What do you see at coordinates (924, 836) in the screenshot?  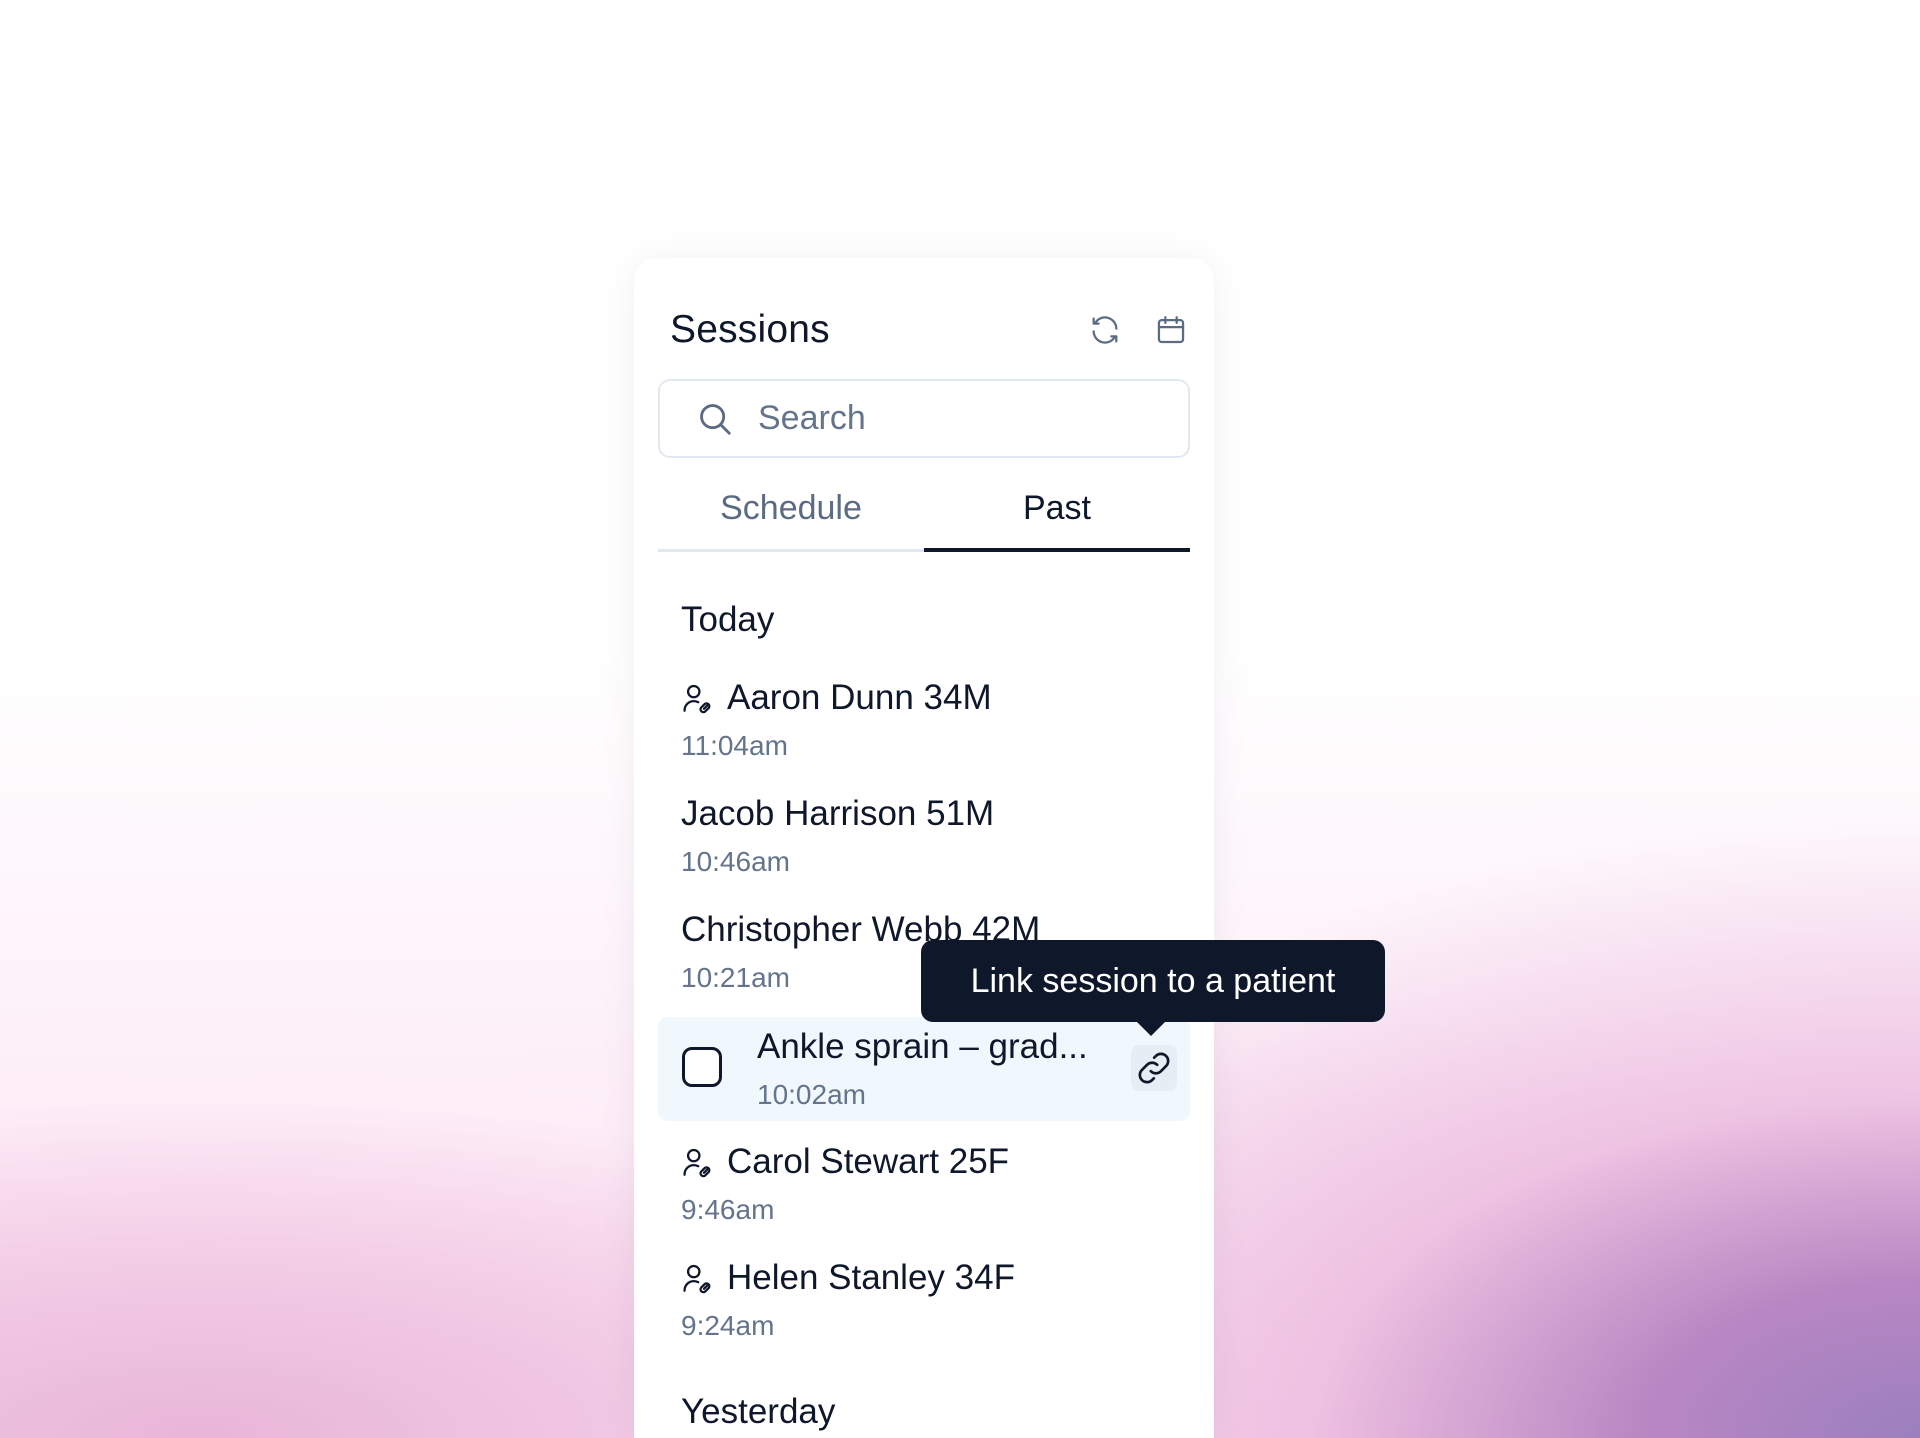 I see `session-row: Jacob Harrison 51M 10:46am` at bounding box center [924, 836].